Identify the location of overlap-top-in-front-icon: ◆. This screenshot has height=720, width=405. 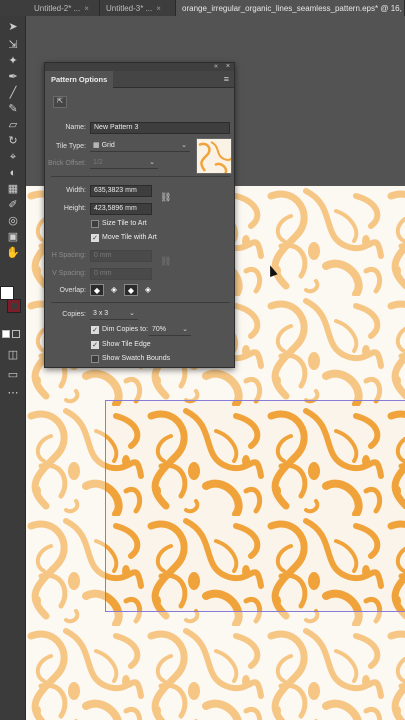
(131, 290).